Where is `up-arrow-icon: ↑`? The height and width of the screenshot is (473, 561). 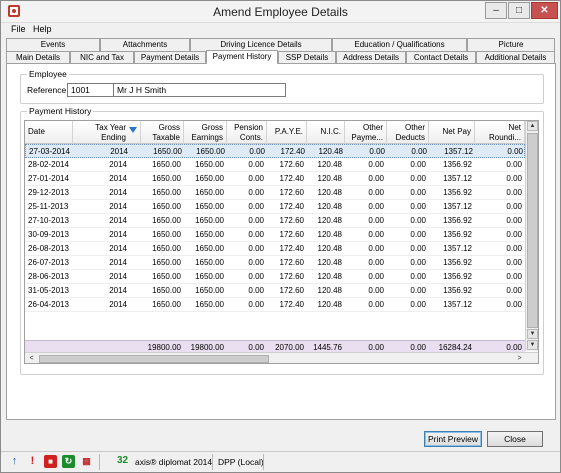 up-arrow-icon: ↑ is located at coordinates (14, 461).